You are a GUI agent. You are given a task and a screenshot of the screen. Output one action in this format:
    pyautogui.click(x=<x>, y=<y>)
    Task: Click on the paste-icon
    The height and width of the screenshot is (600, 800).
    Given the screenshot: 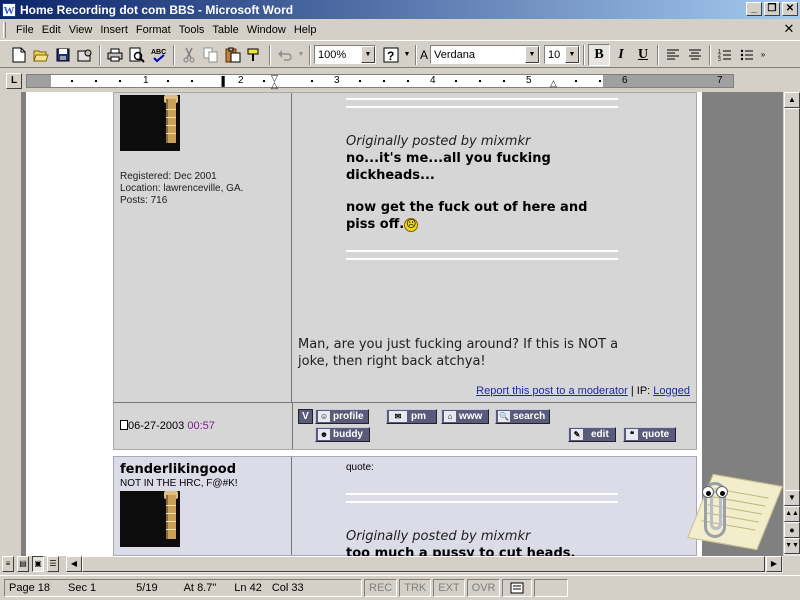 What is the action you would take?
    pyautogui.click(x=233, y=55)
    